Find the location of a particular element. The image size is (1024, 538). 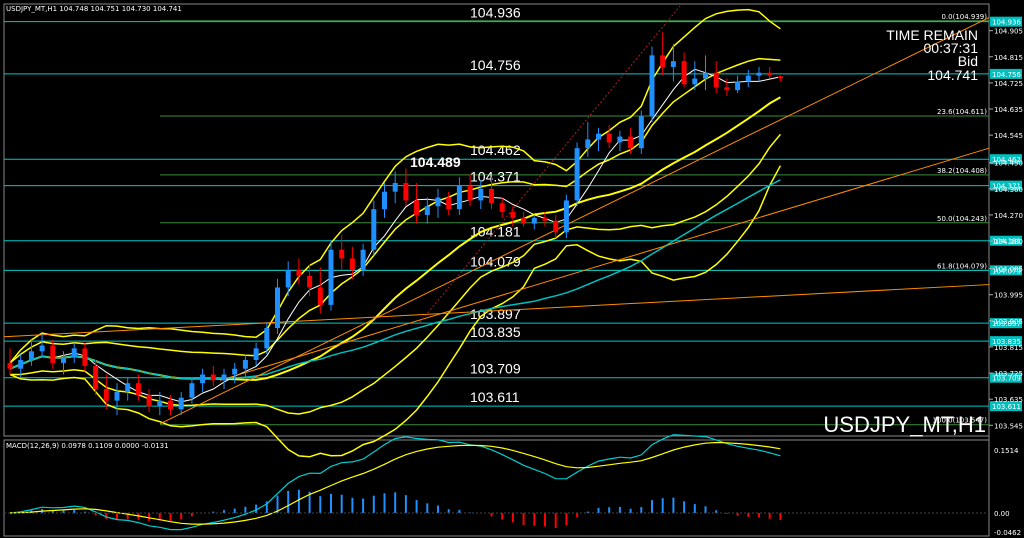

level-label: 103.709 is located at coordinates (495, 369).